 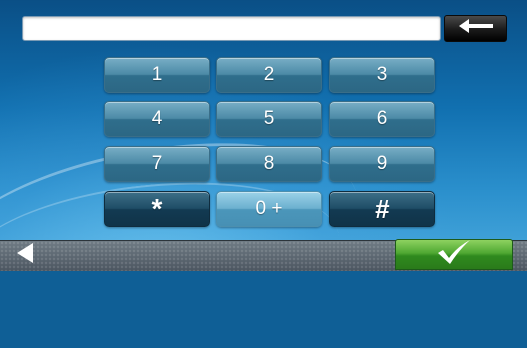 What do you see at coordinates (231, 28) in the screenshot?
I see `phone-number-input` at bounding box center [231, 28].